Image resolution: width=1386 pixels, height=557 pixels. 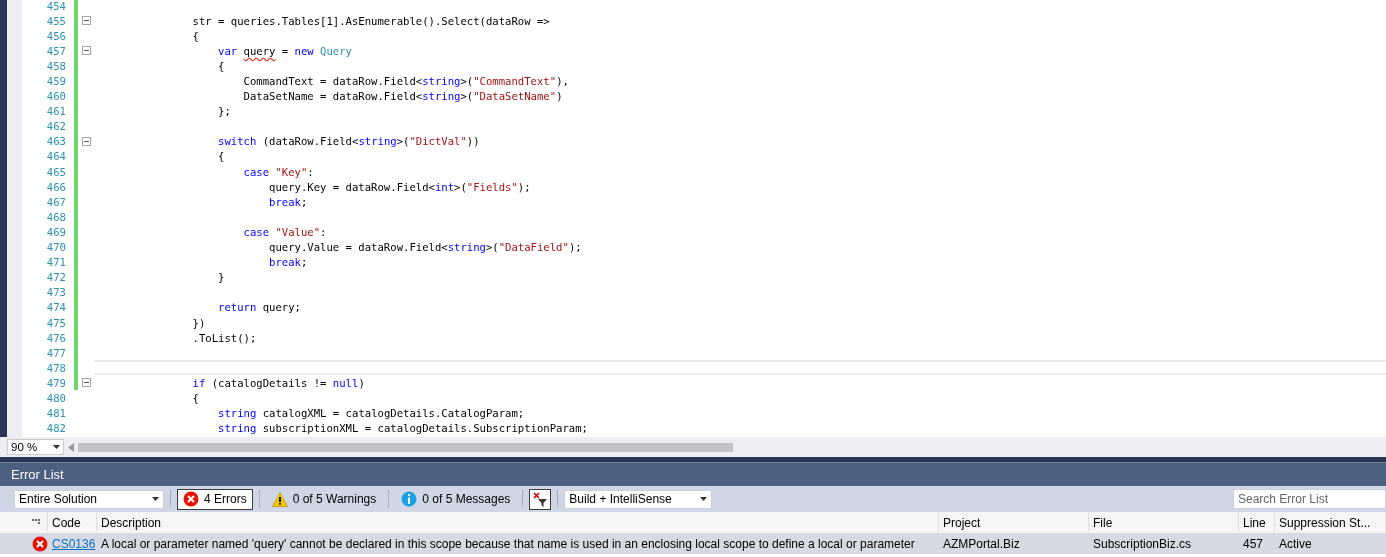 What do you see at coordinates (400, 447) in the screenshot?
I see `horizontal-scrollbar` at bounding box center [400, 447].